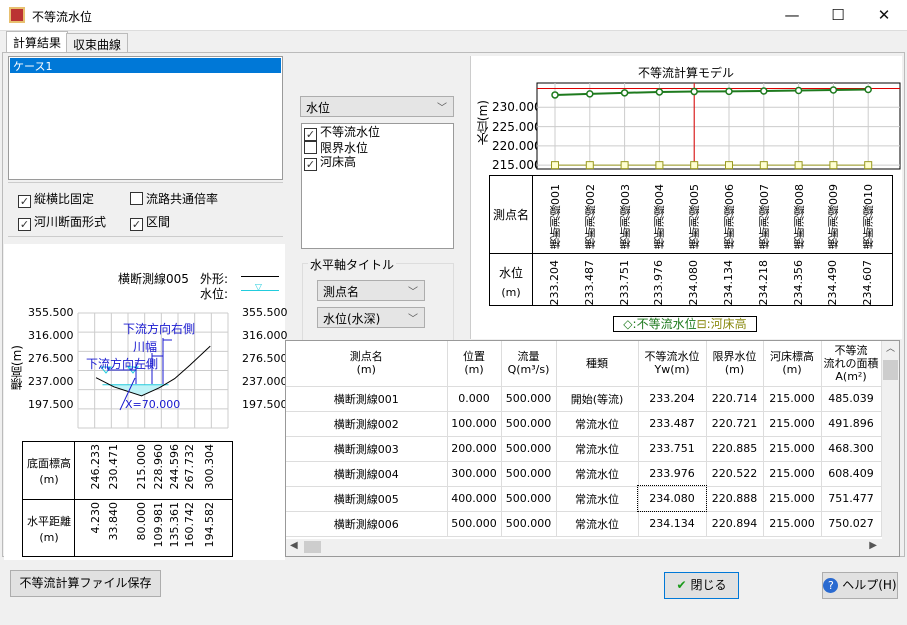 Image resolution: width=907 pixels, height=625 pixels. I want to click on table-cell: 300.000, so click(474, 474).